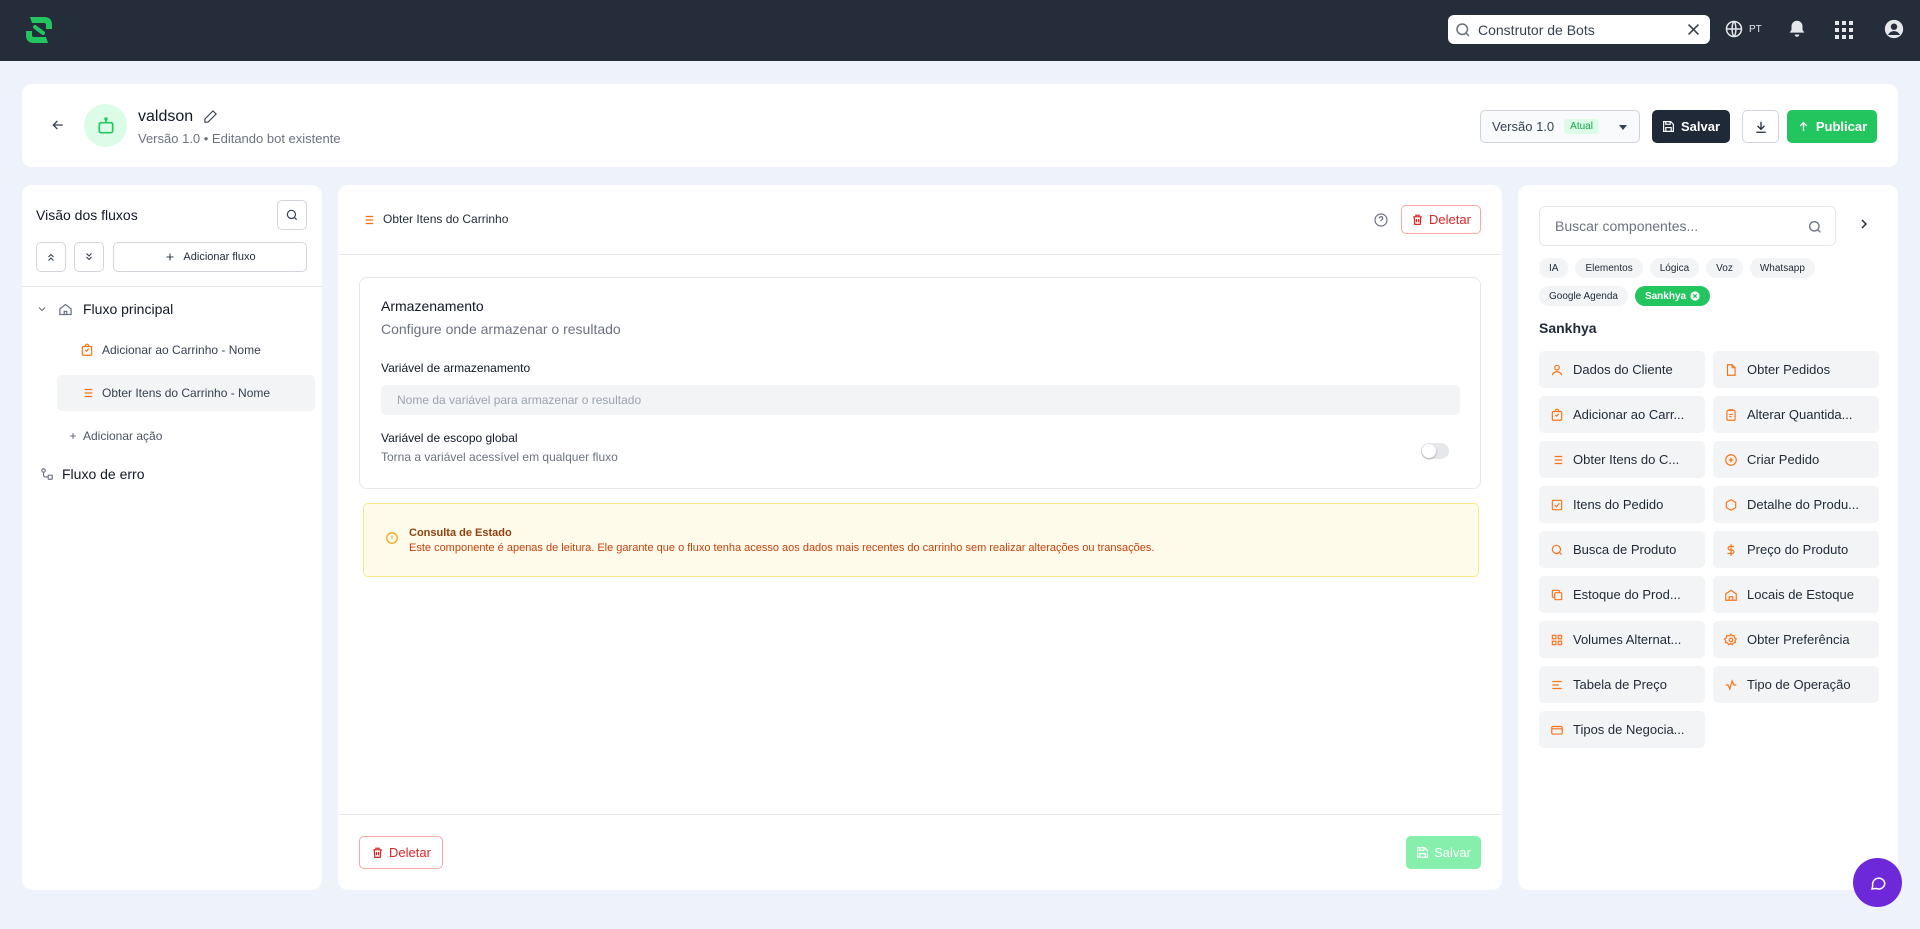 Image resolution: width=1920 pixels, height=929 pixels. Describe the element at coordinates (1557, 505) in the screenshot. I see `check-square-icon` at that location.